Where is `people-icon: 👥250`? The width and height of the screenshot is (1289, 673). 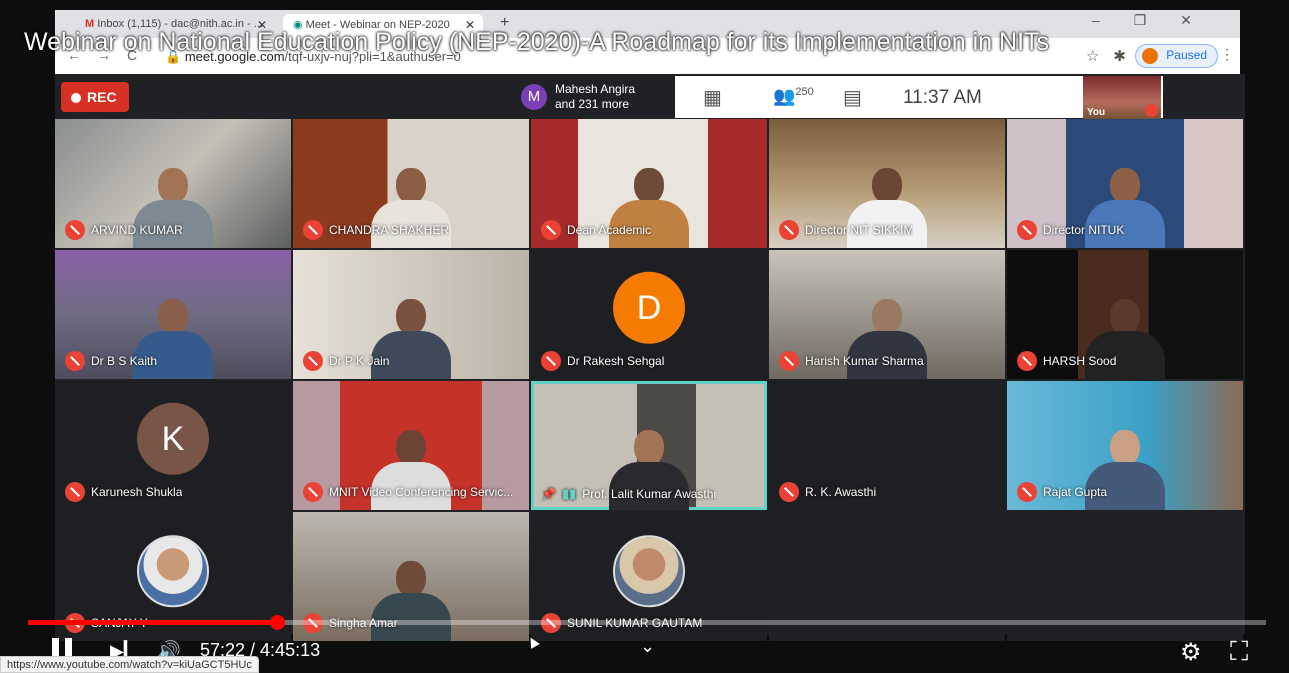
people-icon: 👥250 is located at coordinates (793, 96).